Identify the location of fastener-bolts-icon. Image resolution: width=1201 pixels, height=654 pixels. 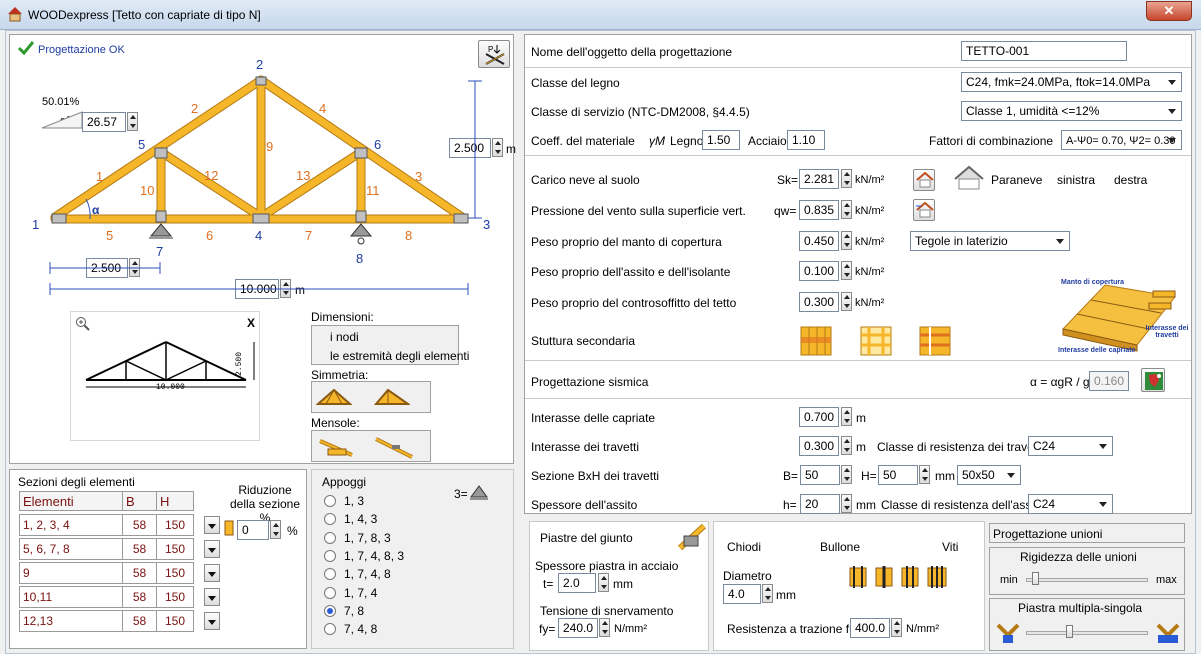
(910, 578).